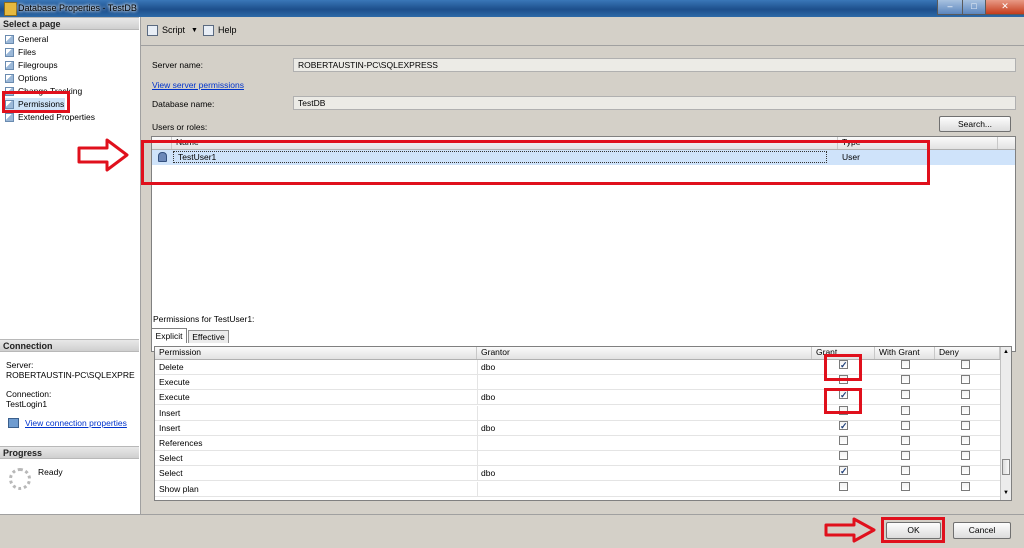 The height and width of the screenshot is (548, 1024). Describe the element at coordinates (69, 345) in the screenshot. I see `connection-header: Connection` at that location.